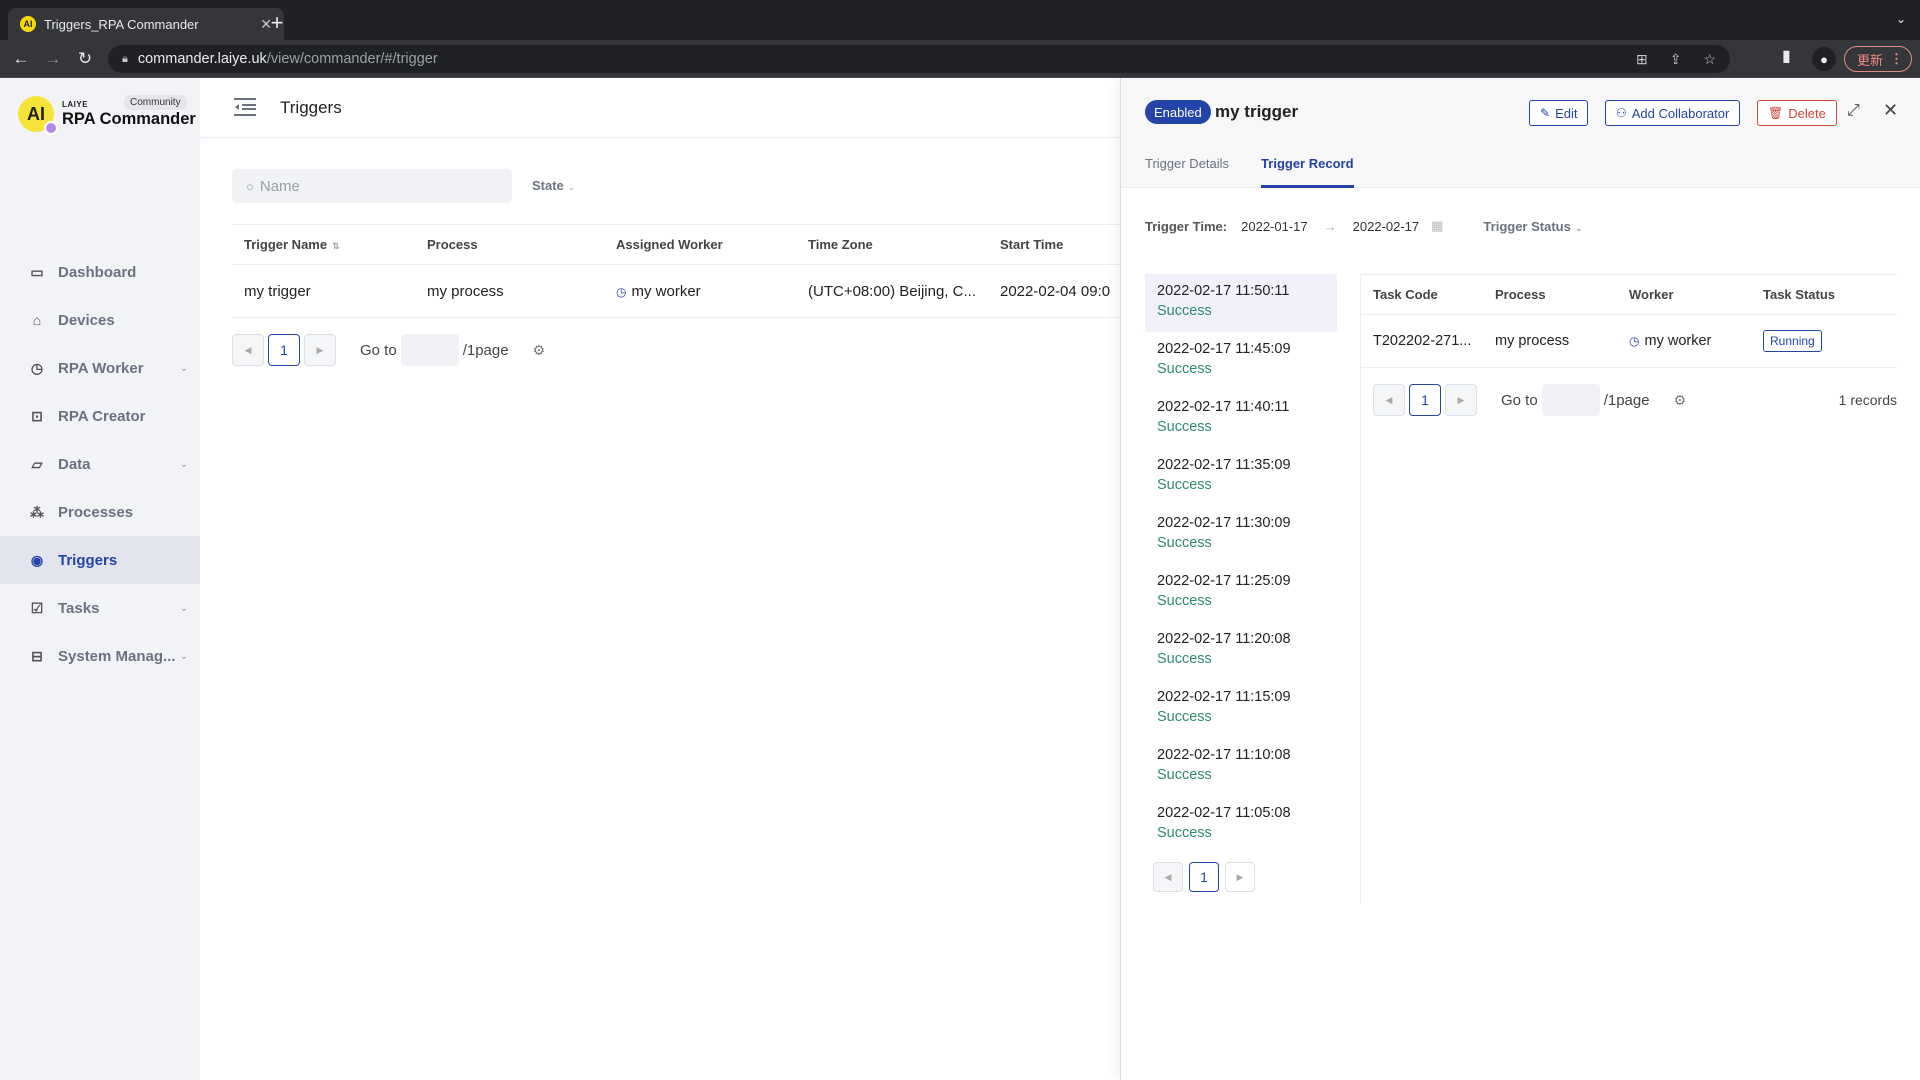  What do you see at coordinates (378, 350) in the screenshot?
I see `goto-label: Go to` at bounding box center [378, 350].